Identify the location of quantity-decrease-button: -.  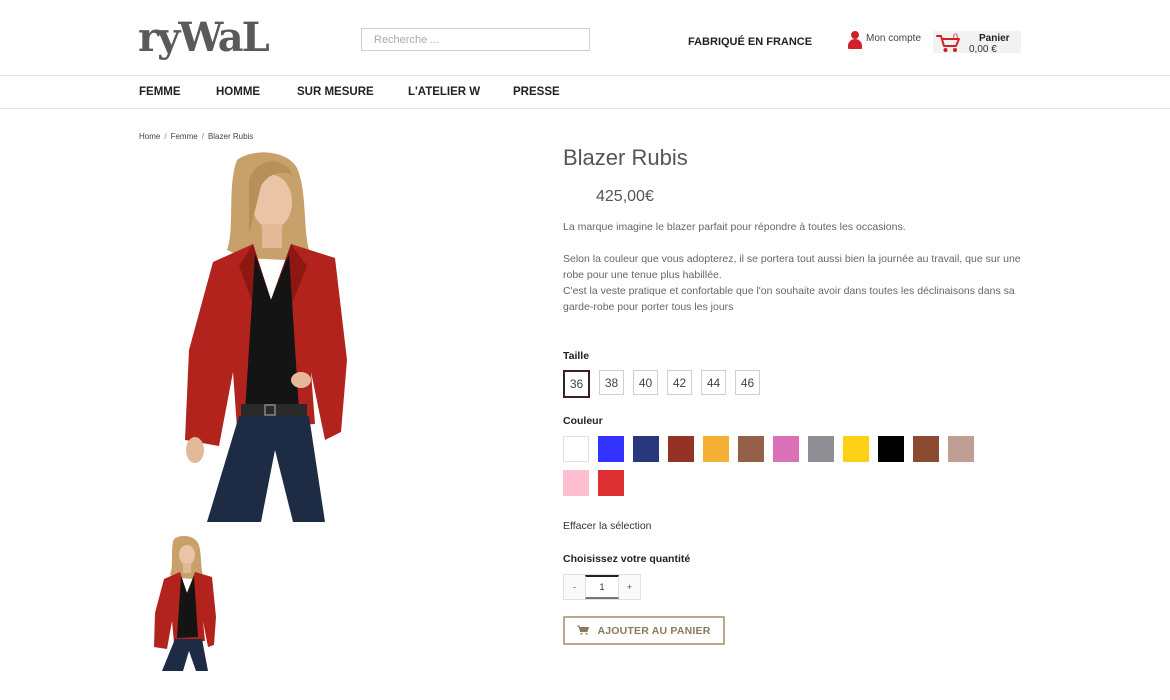
(574, 587).